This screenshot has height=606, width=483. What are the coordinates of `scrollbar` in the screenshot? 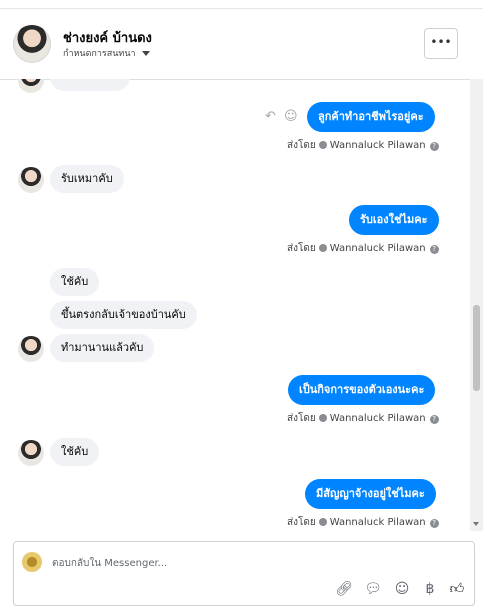 It's located at (476, 305).